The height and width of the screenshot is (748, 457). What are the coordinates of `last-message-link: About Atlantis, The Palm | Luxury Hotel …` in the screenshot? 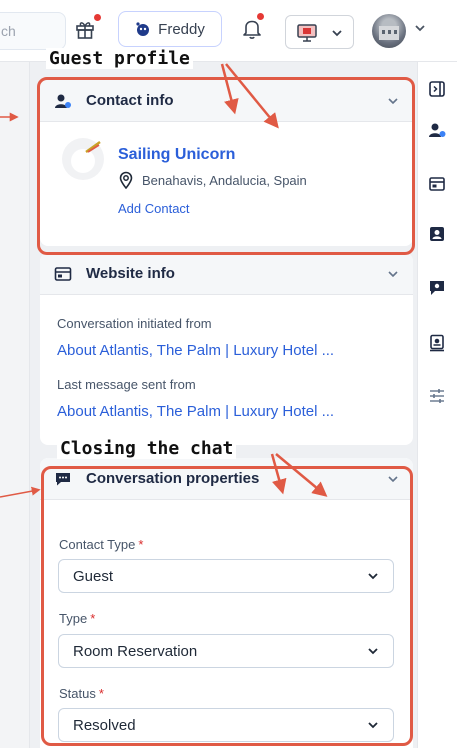 It's located at (195, 411).